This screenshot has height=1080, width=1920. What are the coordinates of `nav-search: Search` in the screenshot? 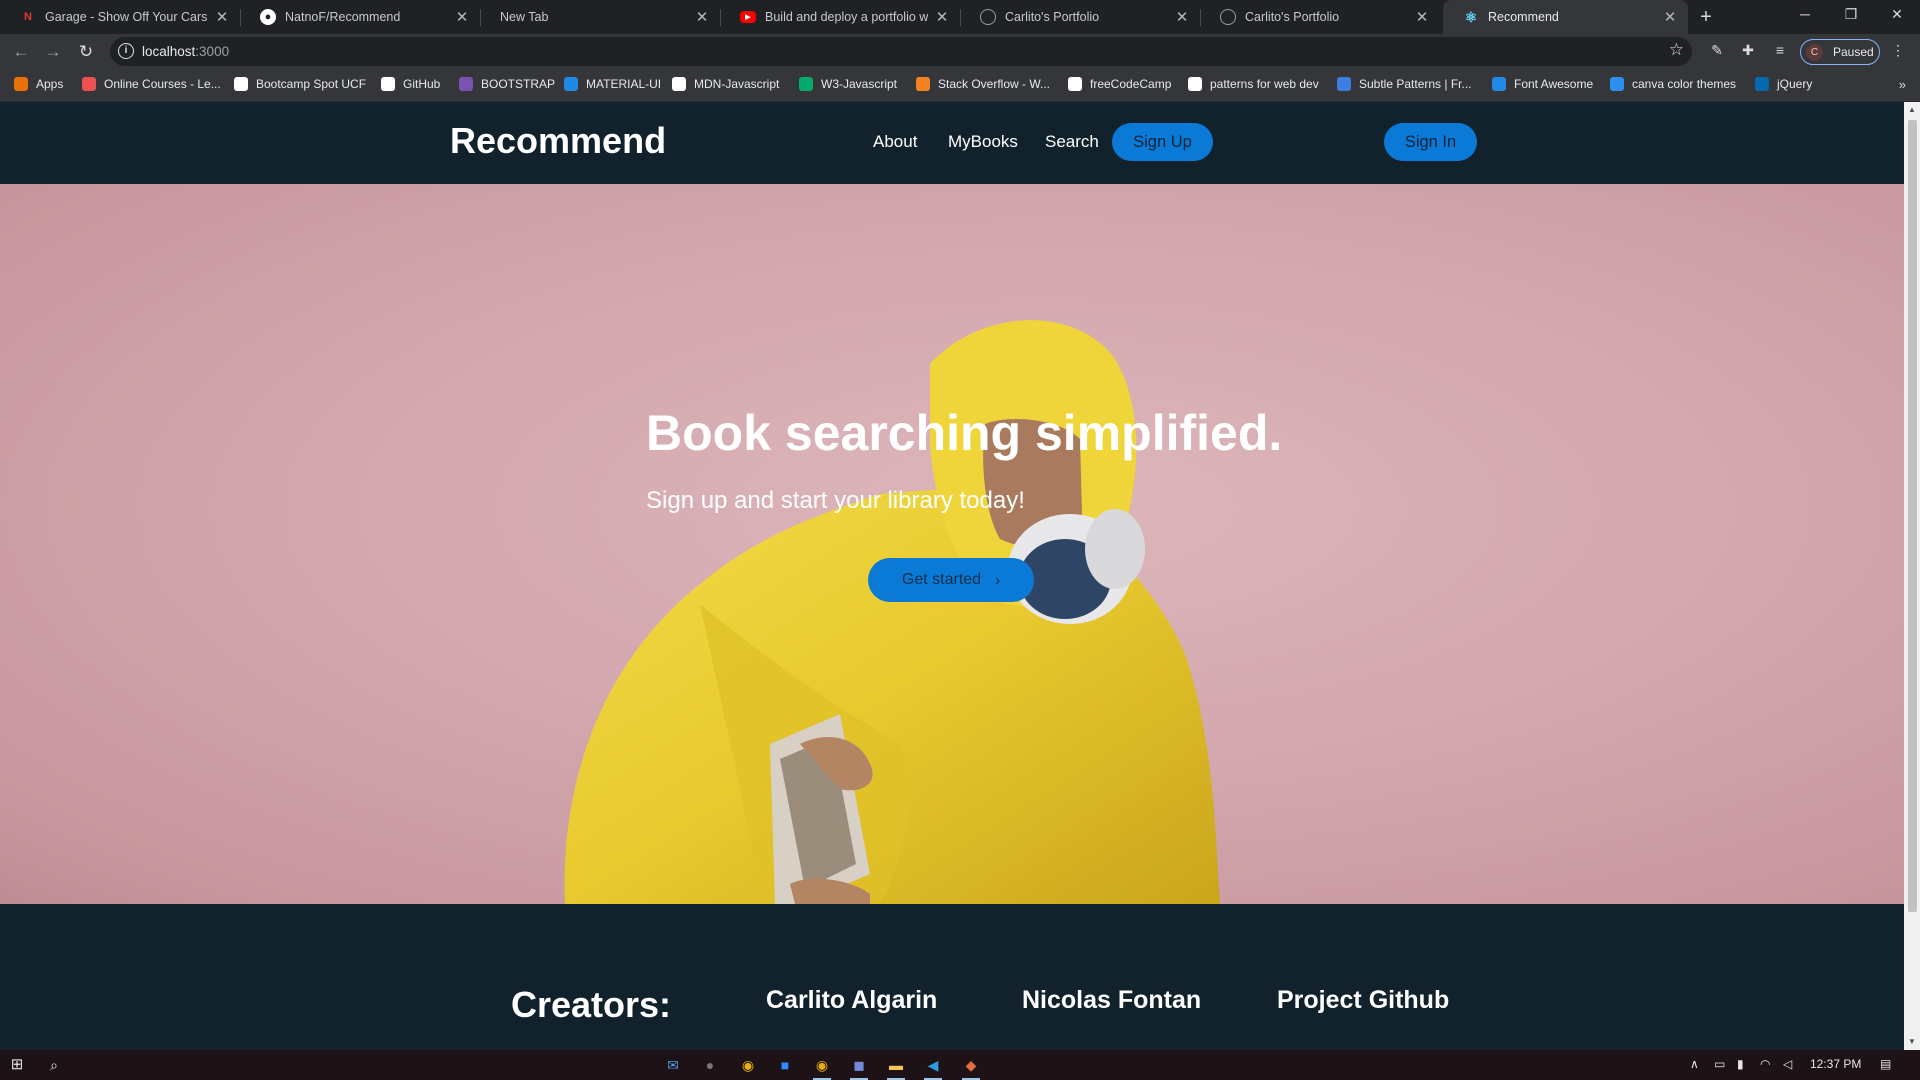 It's located at (1072, 142).